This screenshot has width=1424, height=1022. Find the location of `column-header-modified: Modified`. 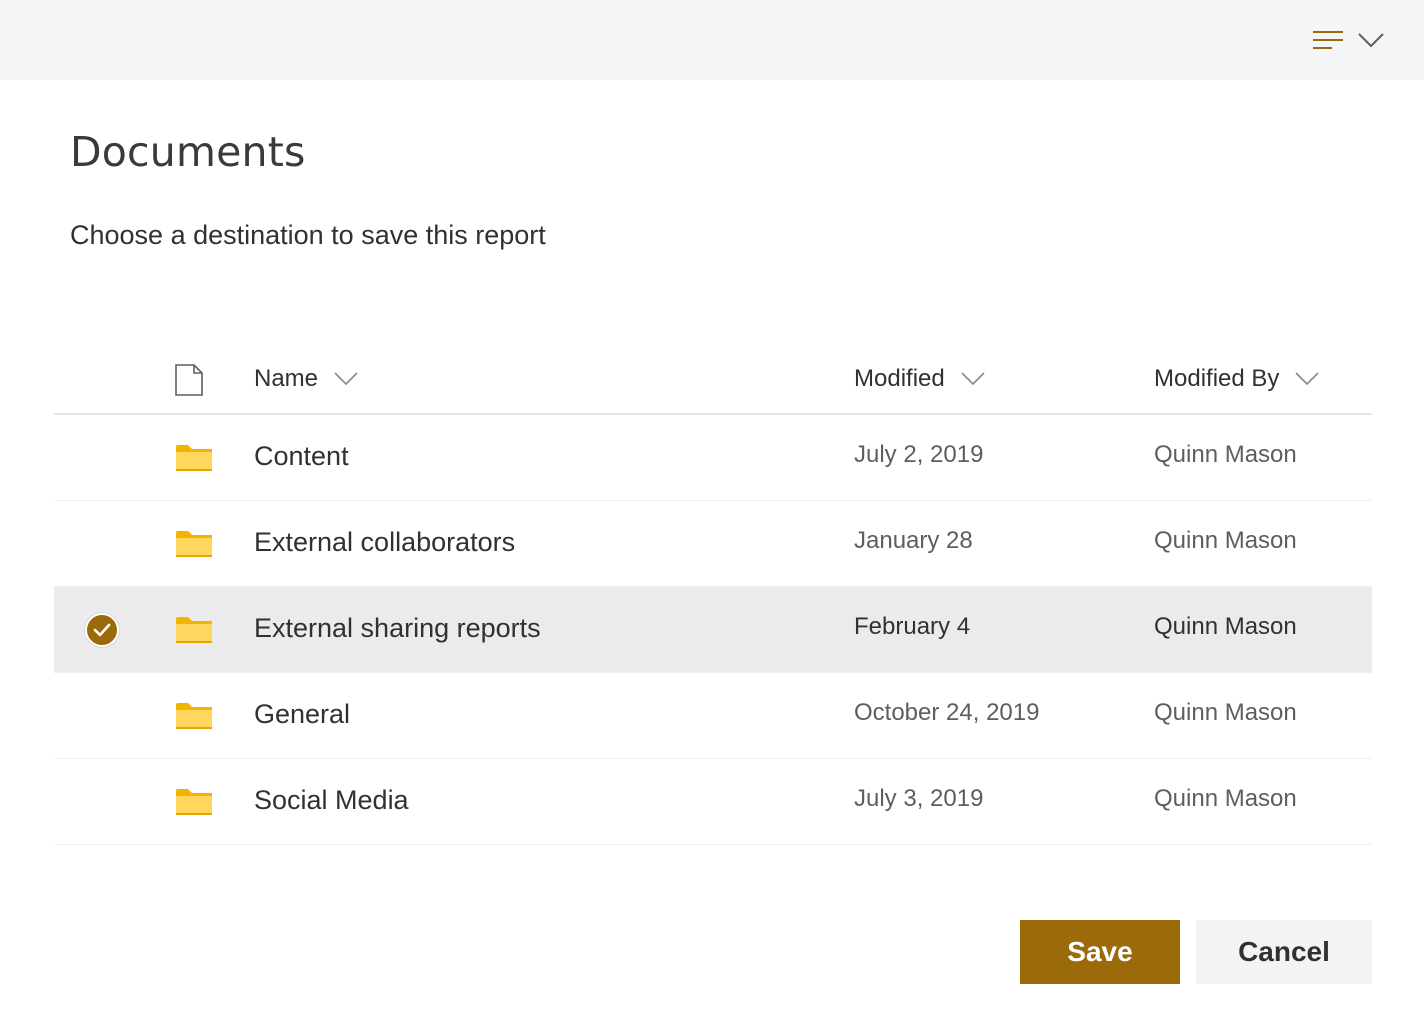

column-header-modified: Modified is located at coordinates (919, 379).